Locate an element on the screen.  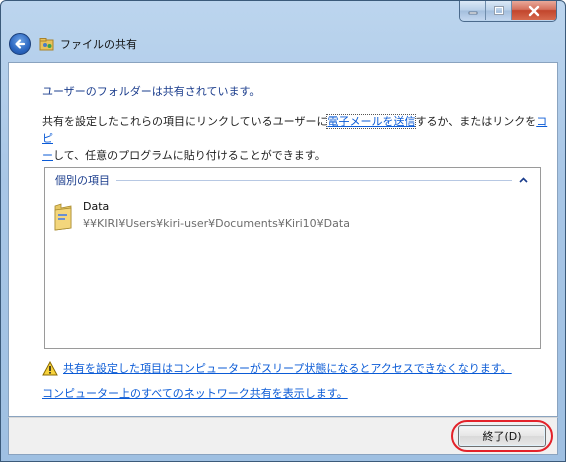
group-header: 個別の項目 is located at coordinates (292, 180).